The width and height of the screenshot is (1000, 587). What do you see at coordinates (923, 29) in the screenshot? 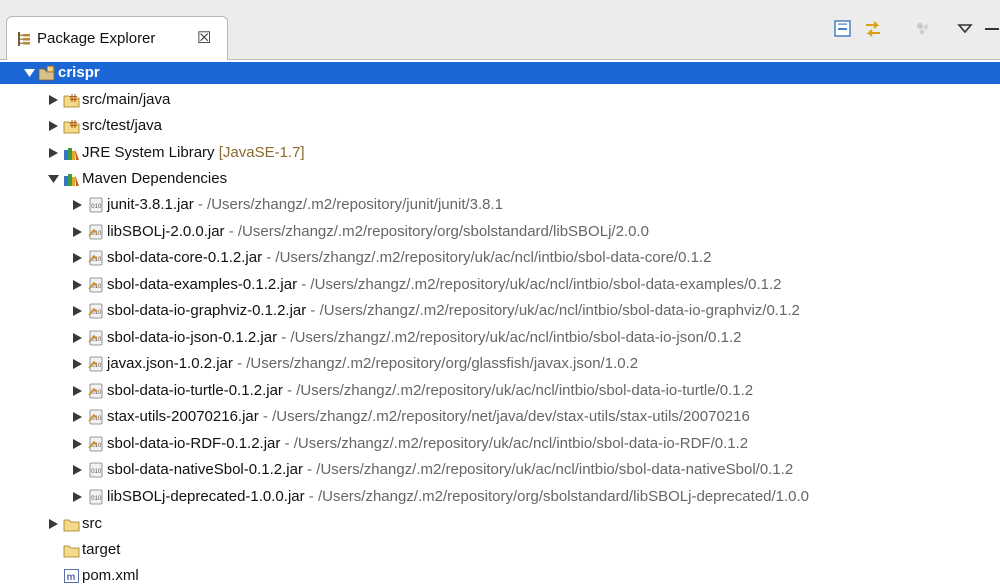
I see `focus-icon` at bounding box center [923, 29].